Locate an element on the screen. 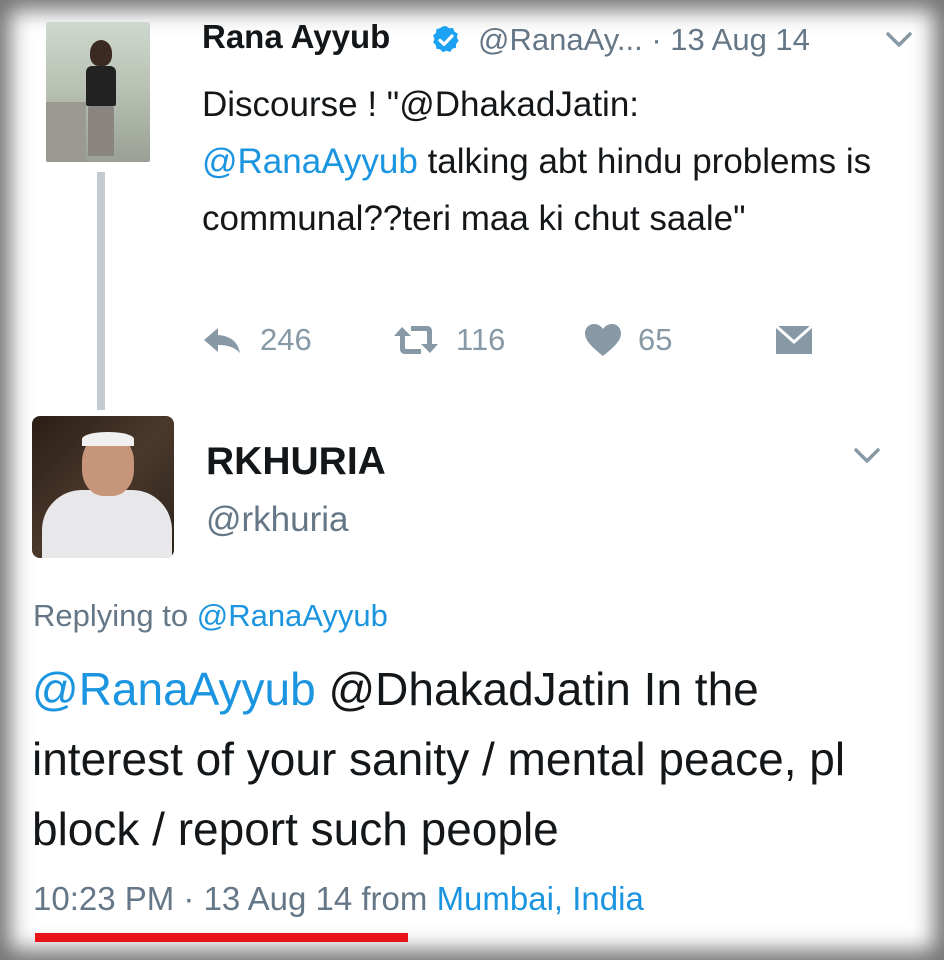  avatar-rana-ayyub is located at coordinates (98, 92).